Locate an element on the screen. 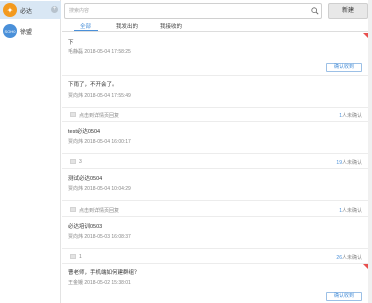 The image size is (372, 303). unconfirmed-count: 19人未确认 is located at coordinates (349, 162).